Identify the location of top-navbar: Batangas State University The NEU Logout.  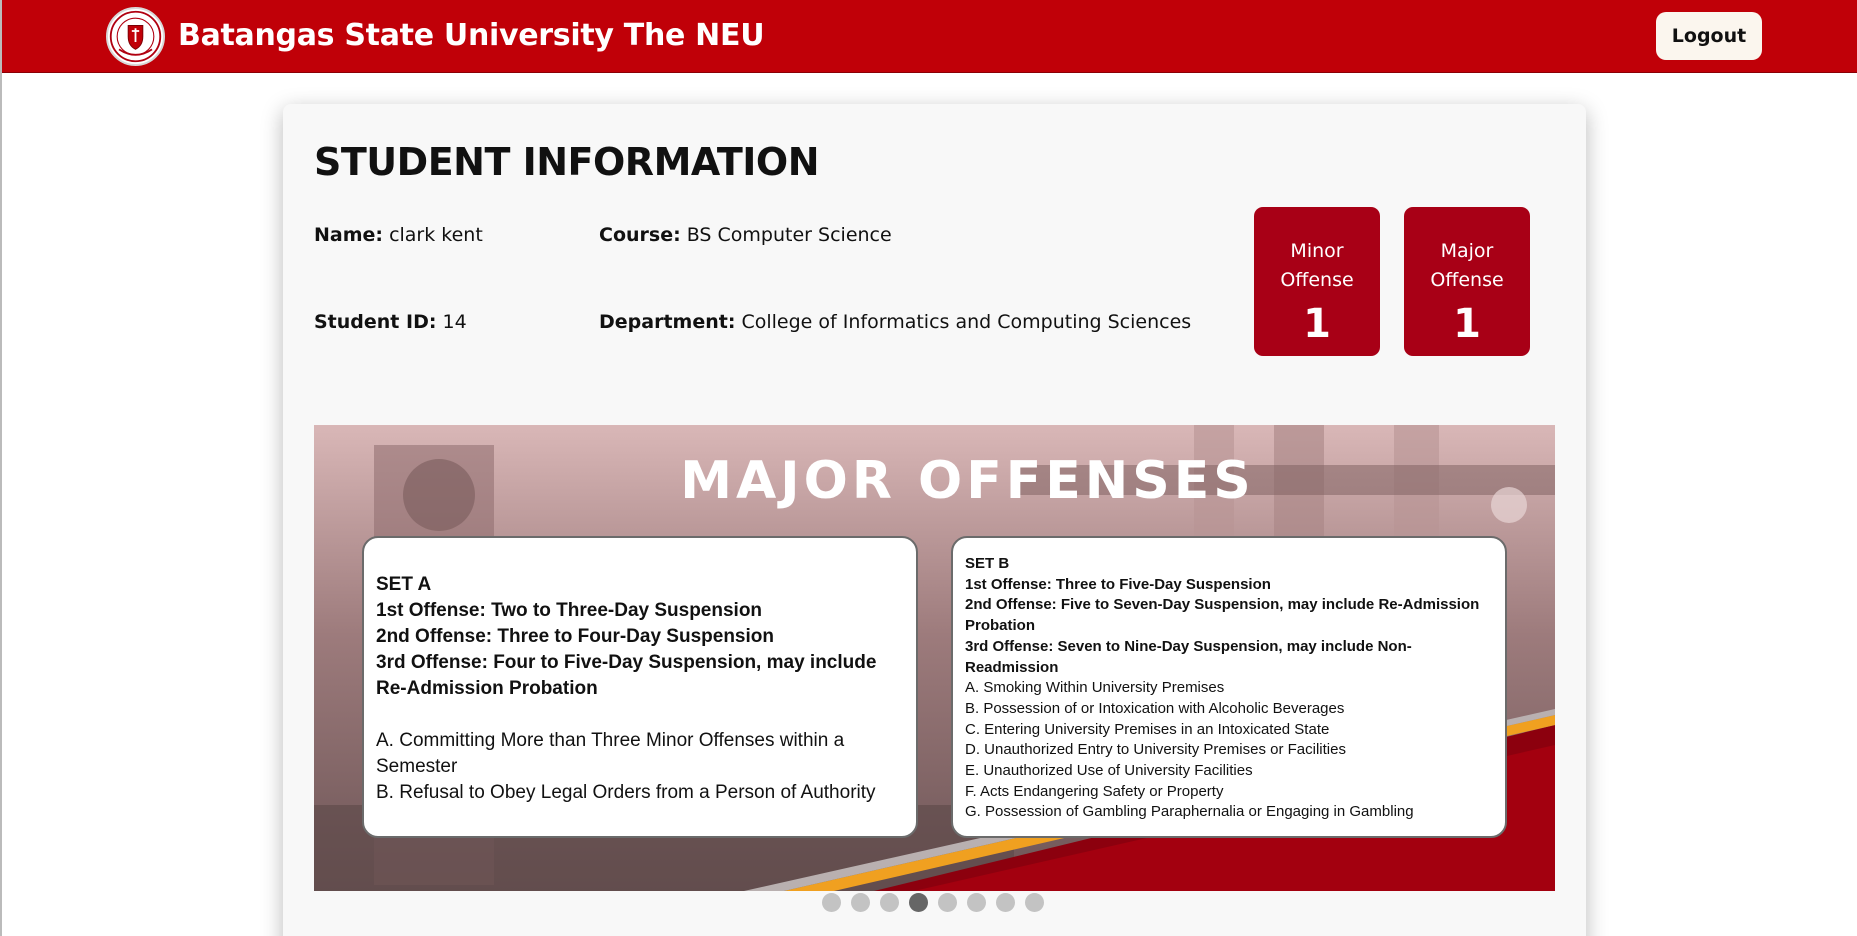
(929, 36).